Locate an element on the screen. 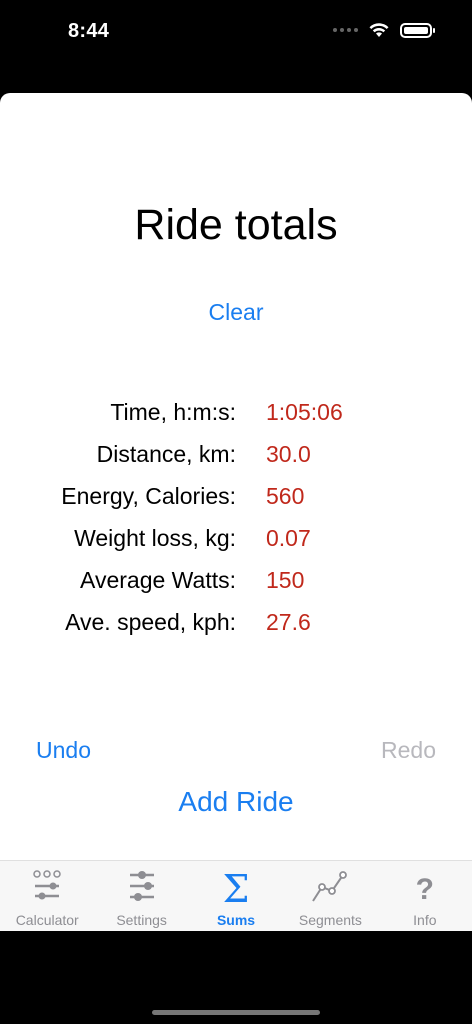  total-value: 1:05:06 is located at coordinates (304, 412).